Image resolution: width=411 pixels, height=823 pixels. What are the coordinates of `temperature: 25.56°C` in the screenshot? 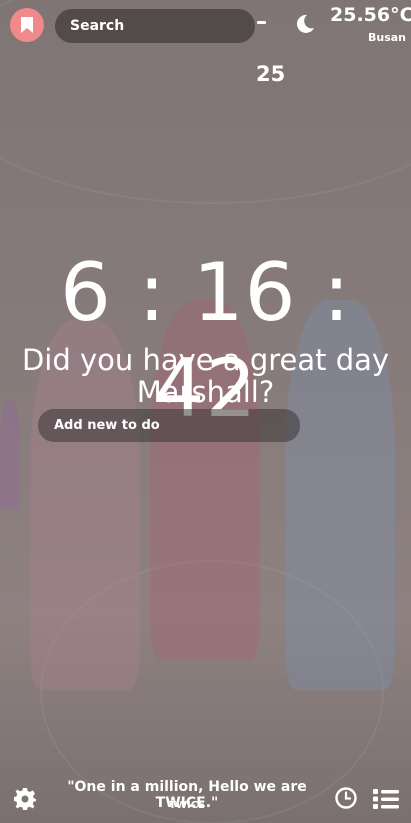 It's located at (370, 15).